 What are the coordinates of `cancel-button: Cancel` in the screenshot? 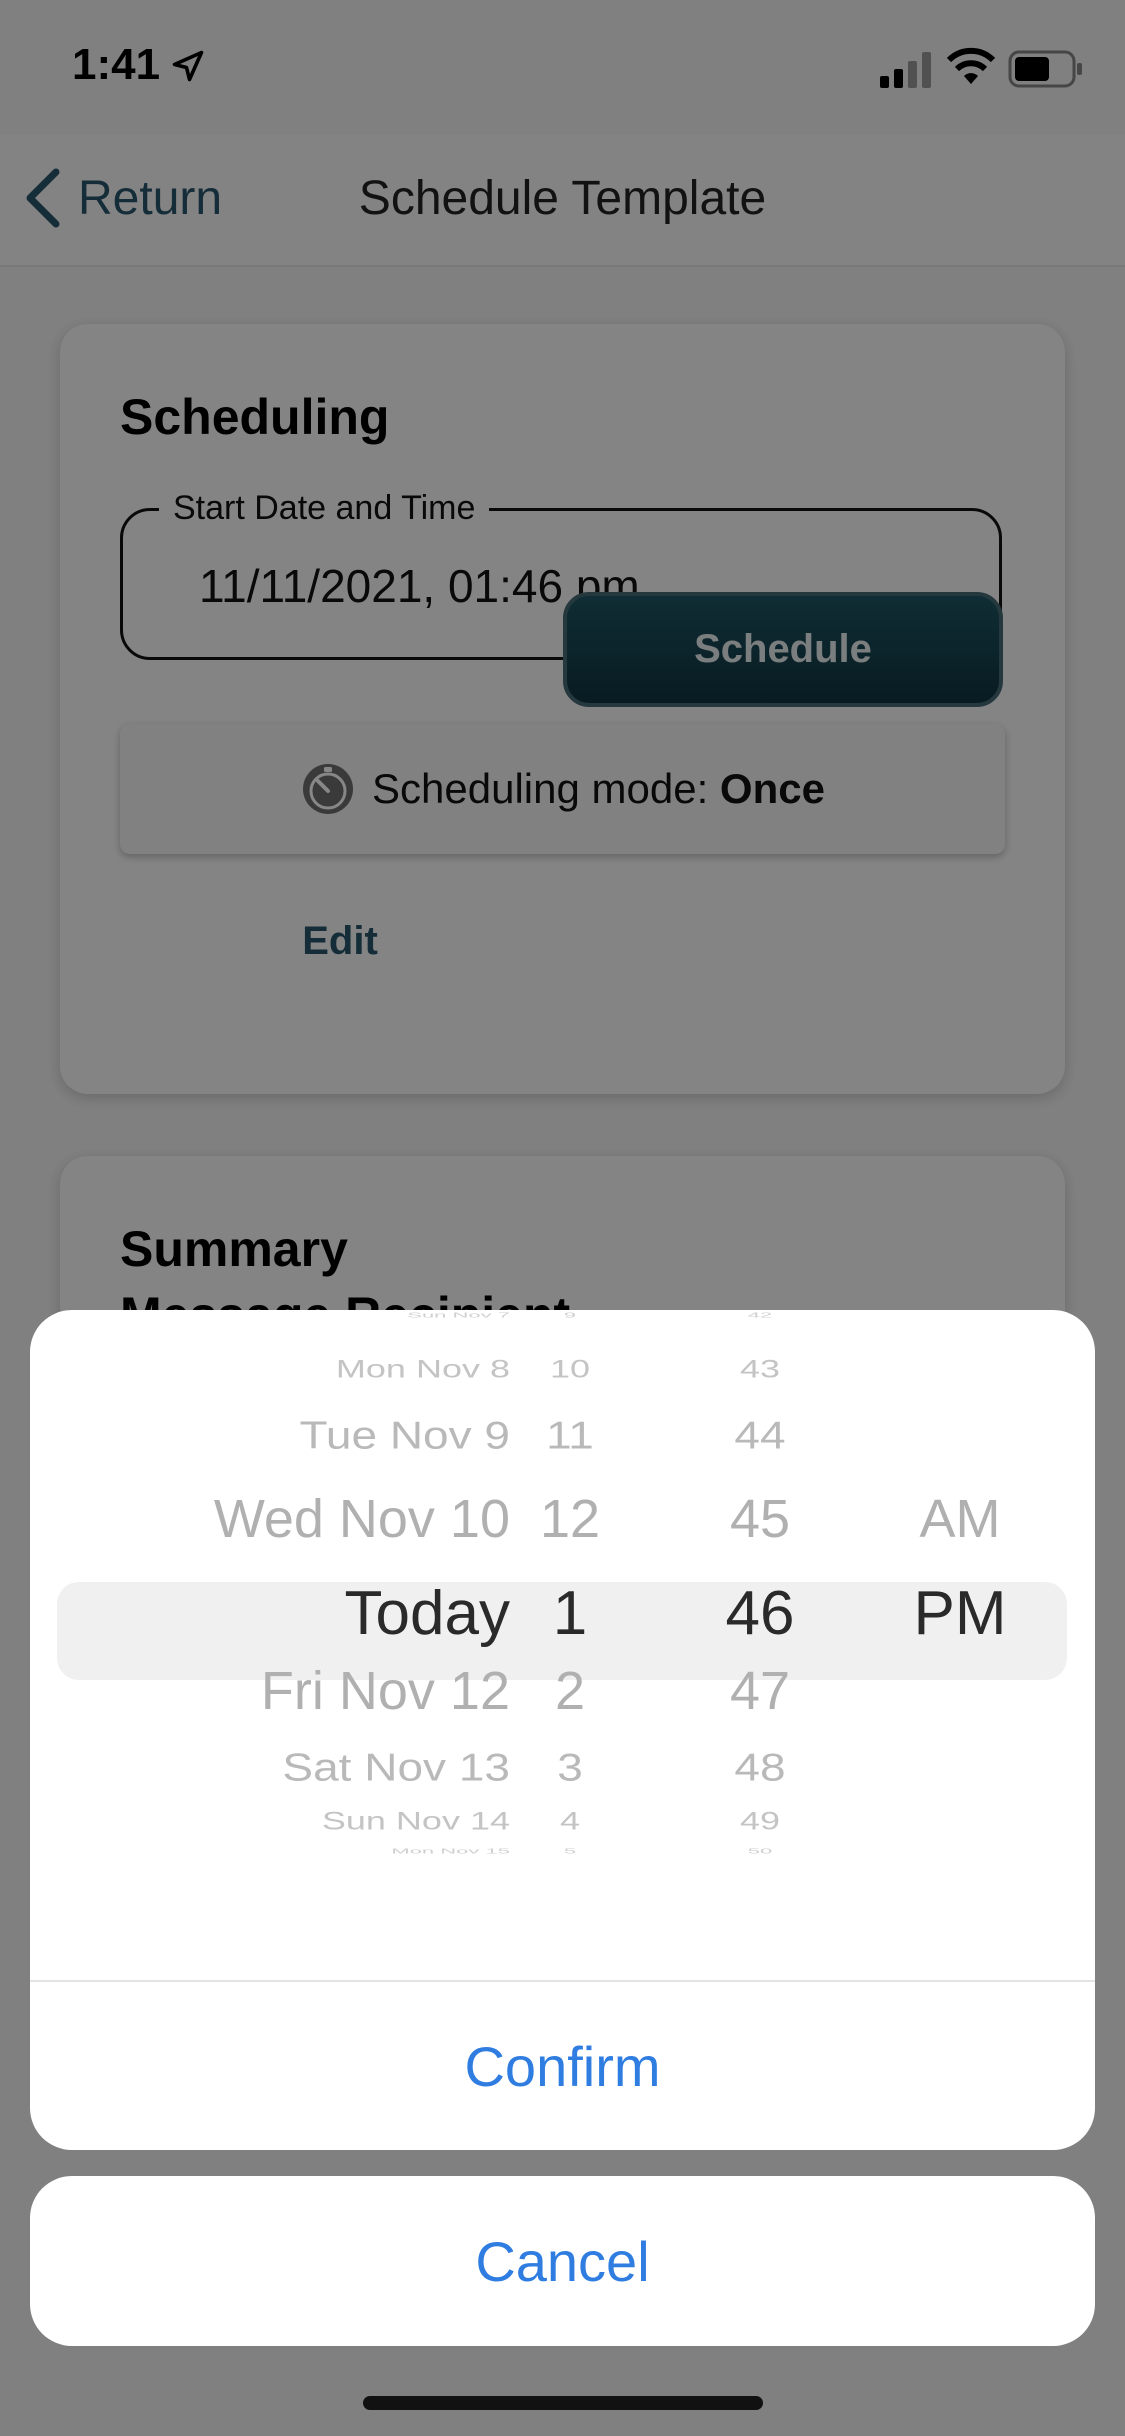 It's located at (562, 2261).